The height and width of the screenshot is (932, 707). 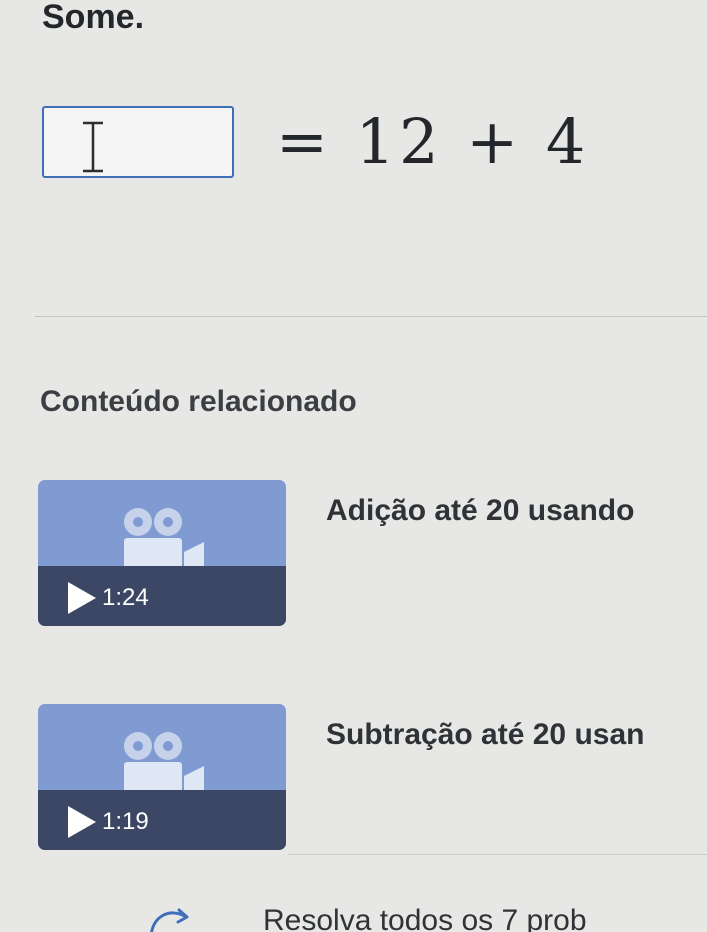 I want to click on related-content-heading: Conteúdo relacionado, so click(x=198, y=401).